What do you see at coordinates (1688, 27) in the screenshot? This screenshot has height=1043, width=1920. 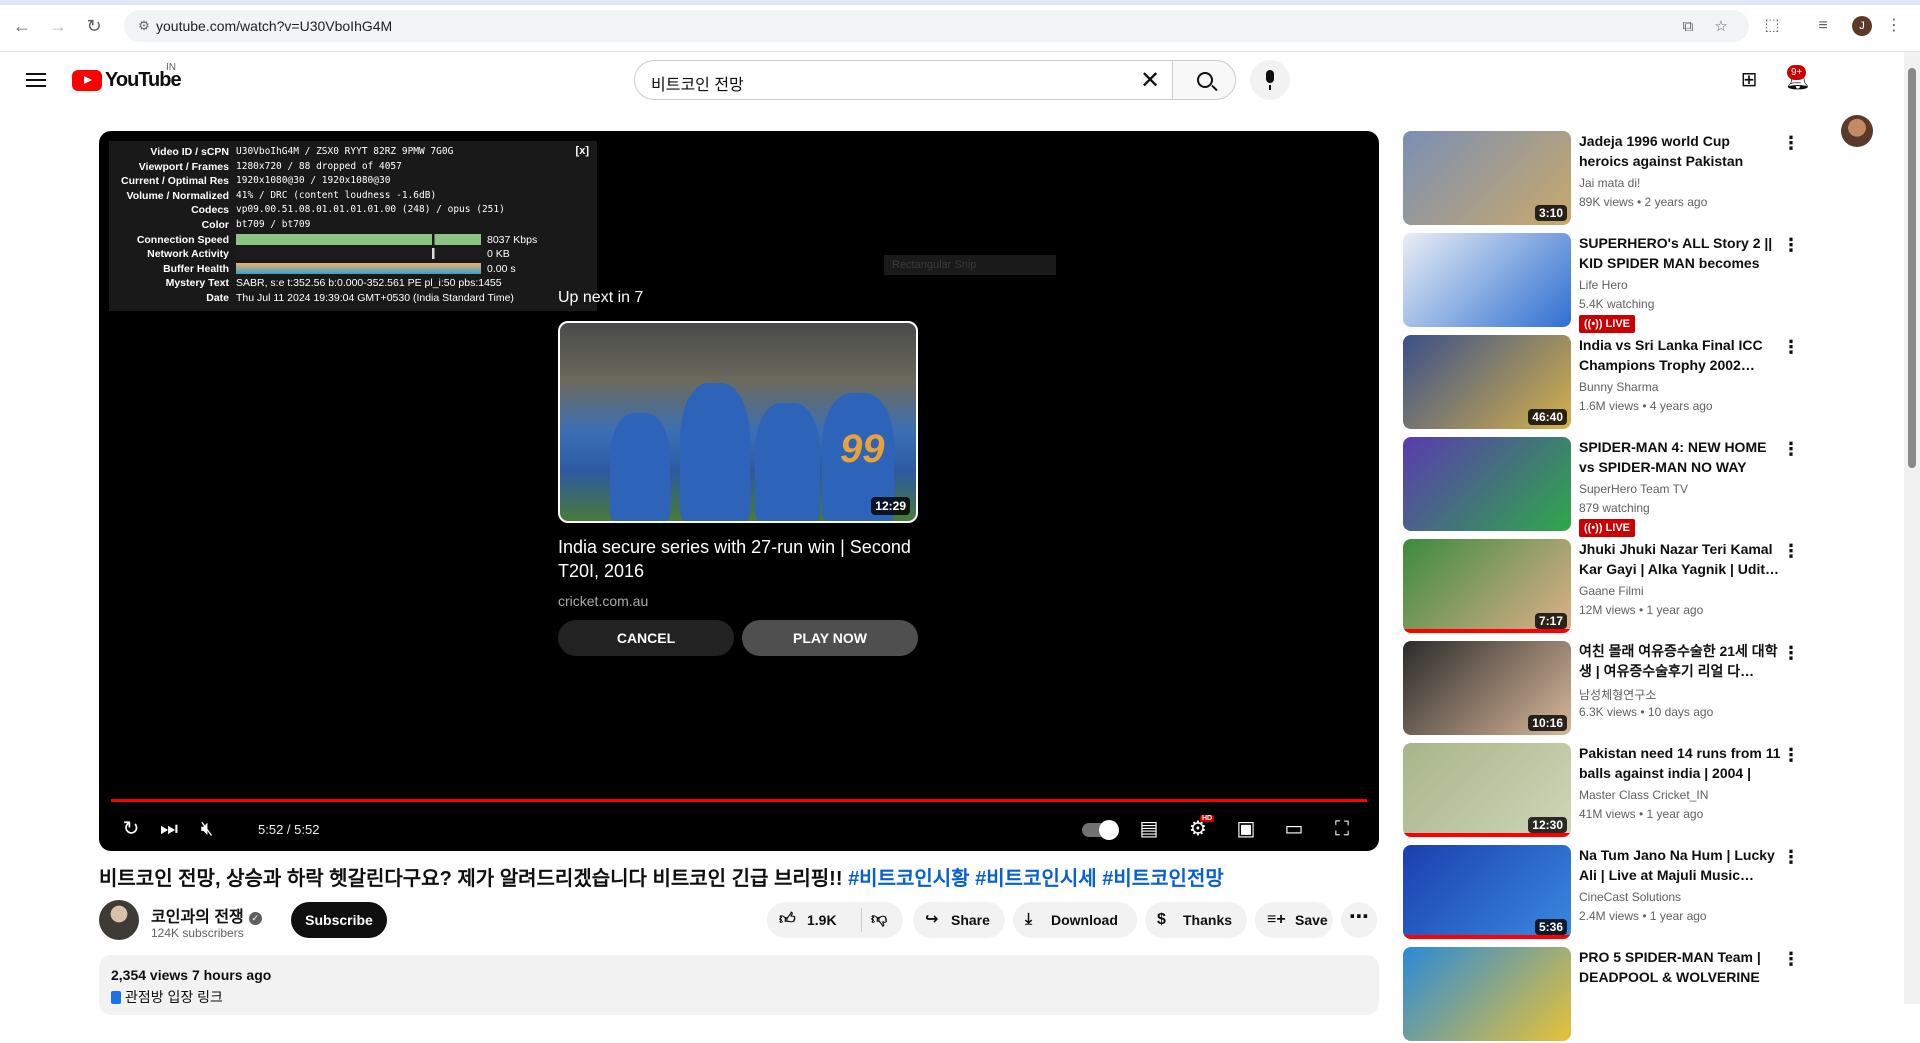 I see `install-app-icon: ⧉` at bounding box center [1688, 27].